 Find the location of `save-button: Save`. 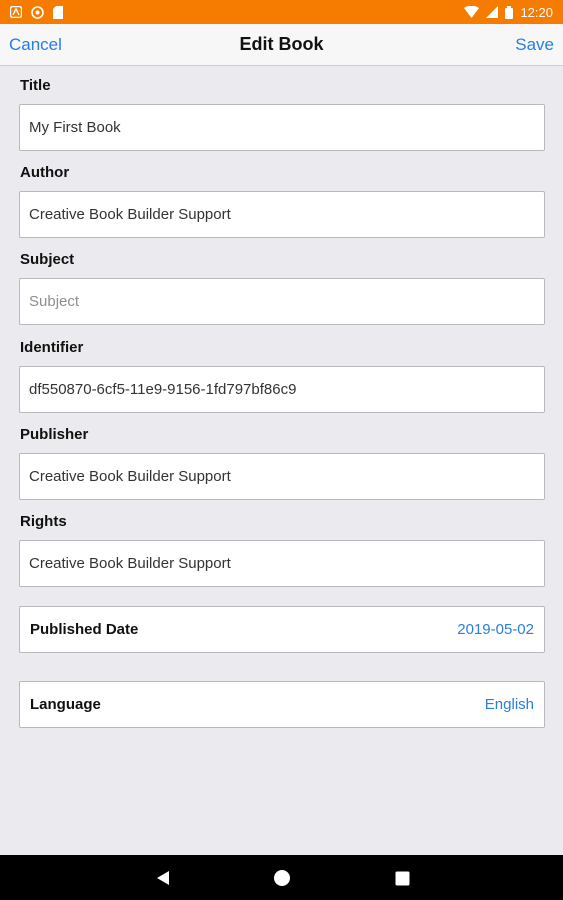

save-button: Save is located at coordinates (534, 45).